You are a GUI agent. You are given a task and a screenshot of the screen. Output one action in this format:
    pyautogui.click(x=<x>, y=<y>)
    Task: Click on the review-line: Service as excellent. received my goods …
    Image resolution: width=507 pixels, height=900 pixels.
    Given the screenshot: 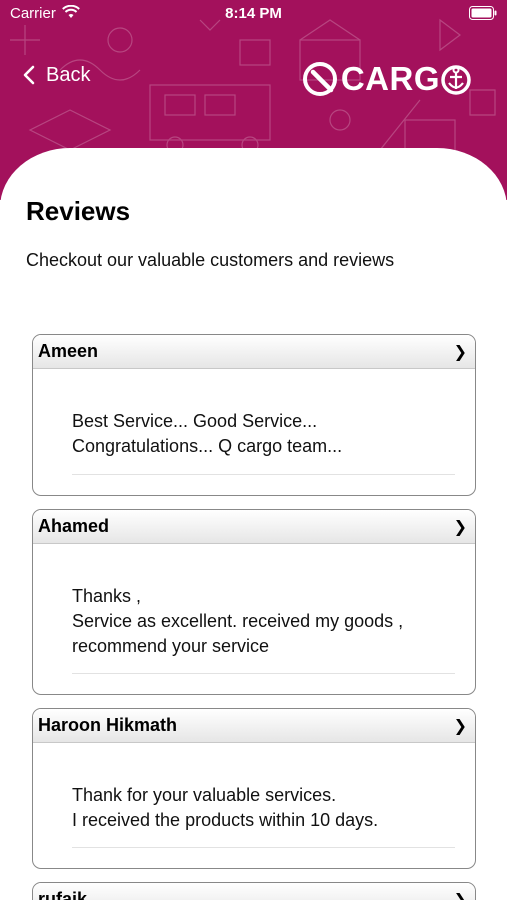 What is the action you would take?
    pyautogui.click(x=238, y=621)
    